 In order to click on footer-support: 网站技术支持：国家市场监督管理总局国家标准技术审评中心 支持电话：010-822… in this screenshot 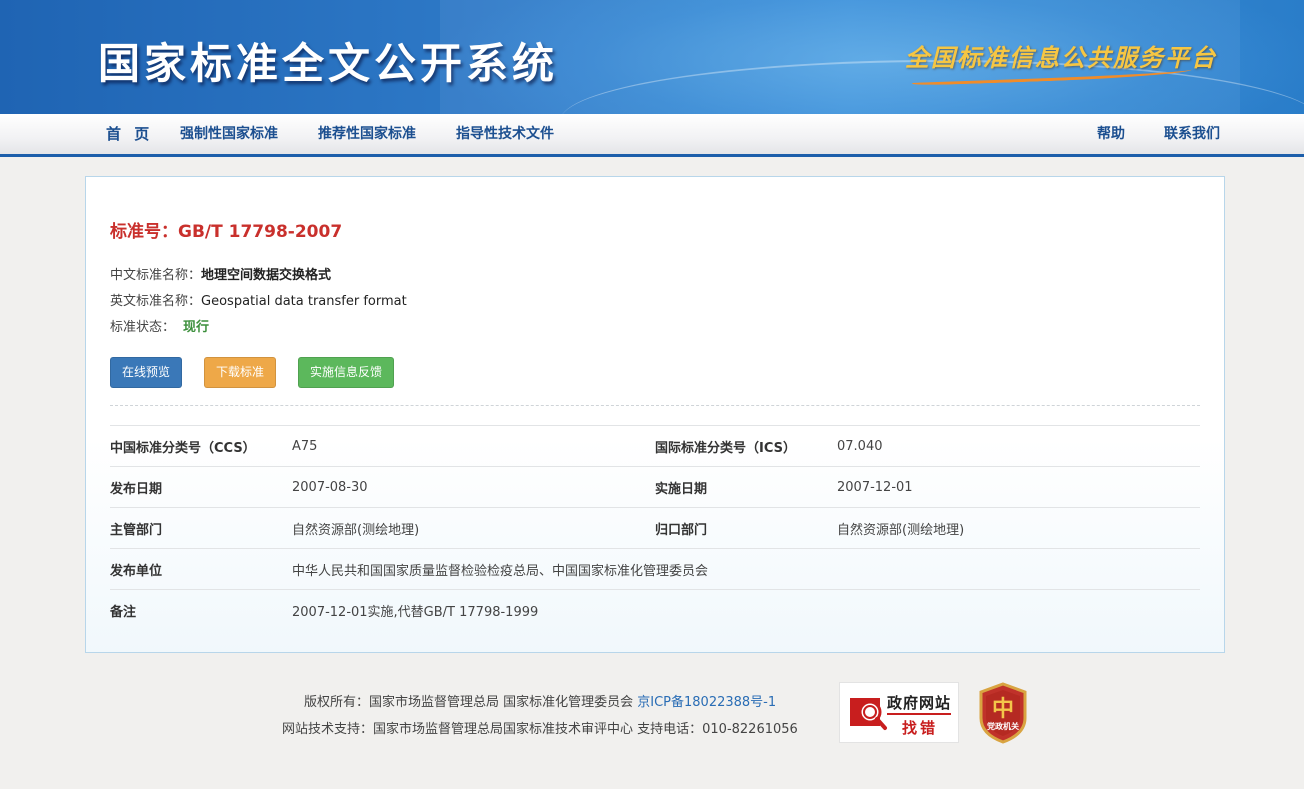, I will do `click(540, 729)`.